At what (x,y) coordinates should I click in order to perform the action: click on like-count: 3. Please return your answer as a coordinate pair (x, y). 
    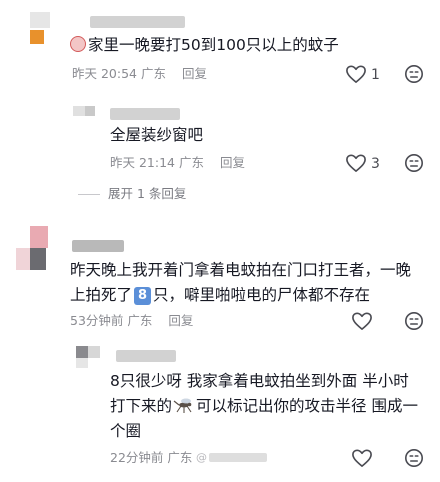
    Looking at the image, I should click on (375, 164).